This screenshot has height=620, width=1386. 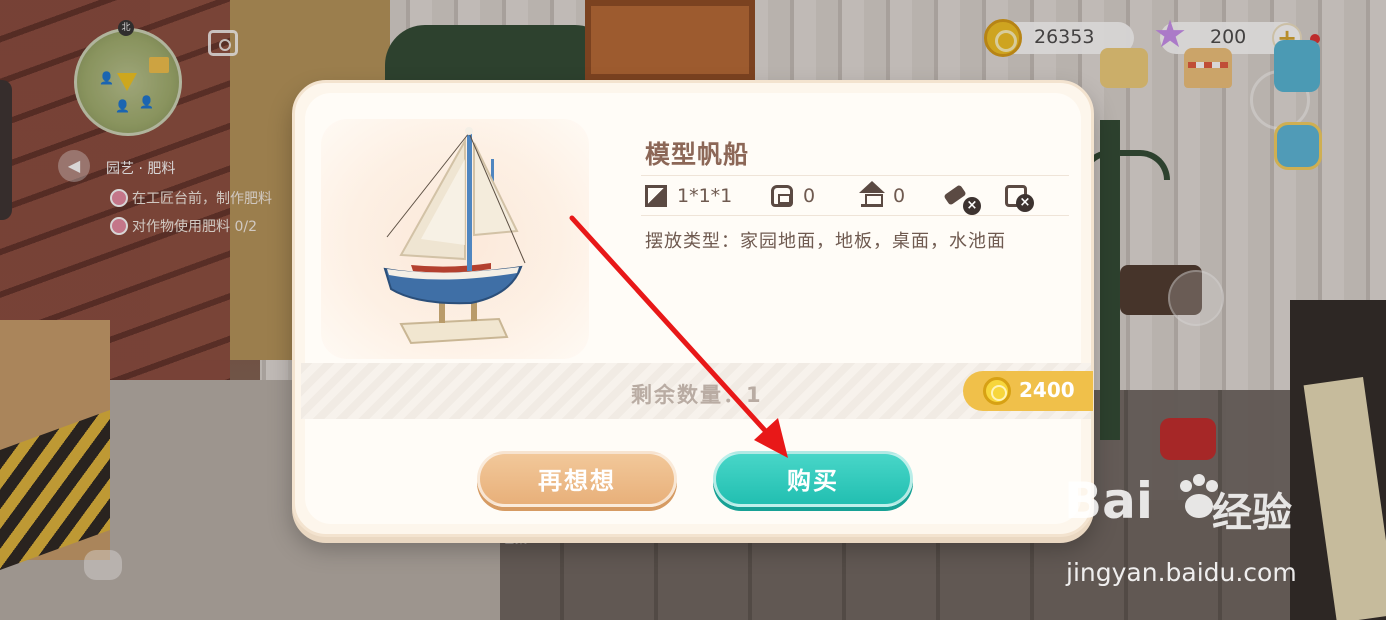 I want to click on stat-backpack-value: 0, so click(x=809, y=196).